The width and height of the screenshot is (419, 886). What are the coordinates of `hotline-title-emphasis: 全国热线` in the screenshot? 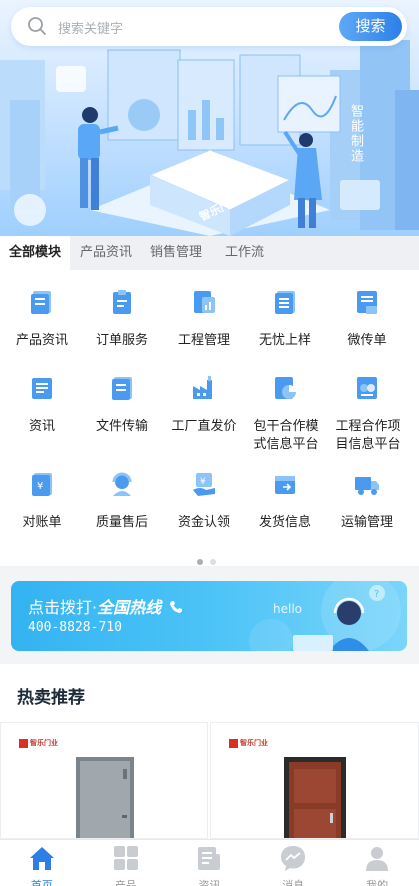 It's located at (129, 607).